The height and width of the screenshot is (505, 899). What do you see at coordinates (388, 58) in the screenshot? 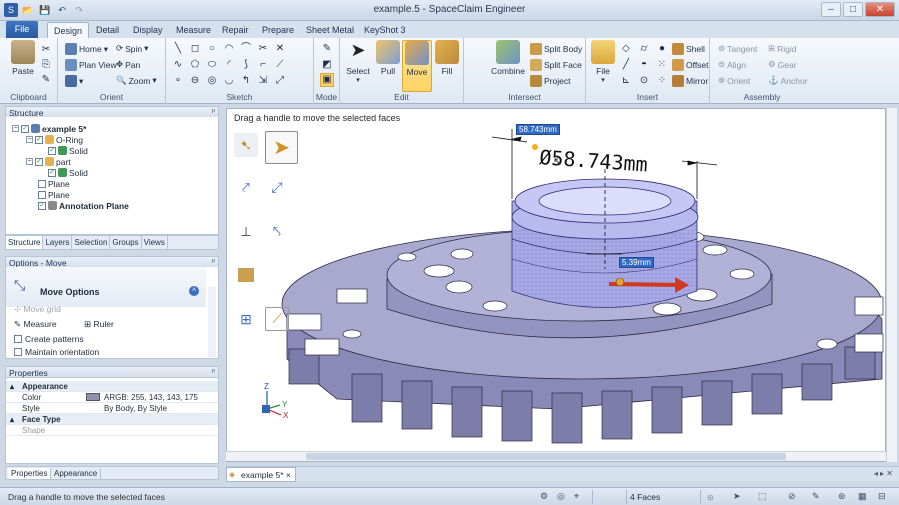
I see `pull-button: Pull` at bounding box center [388, 58].